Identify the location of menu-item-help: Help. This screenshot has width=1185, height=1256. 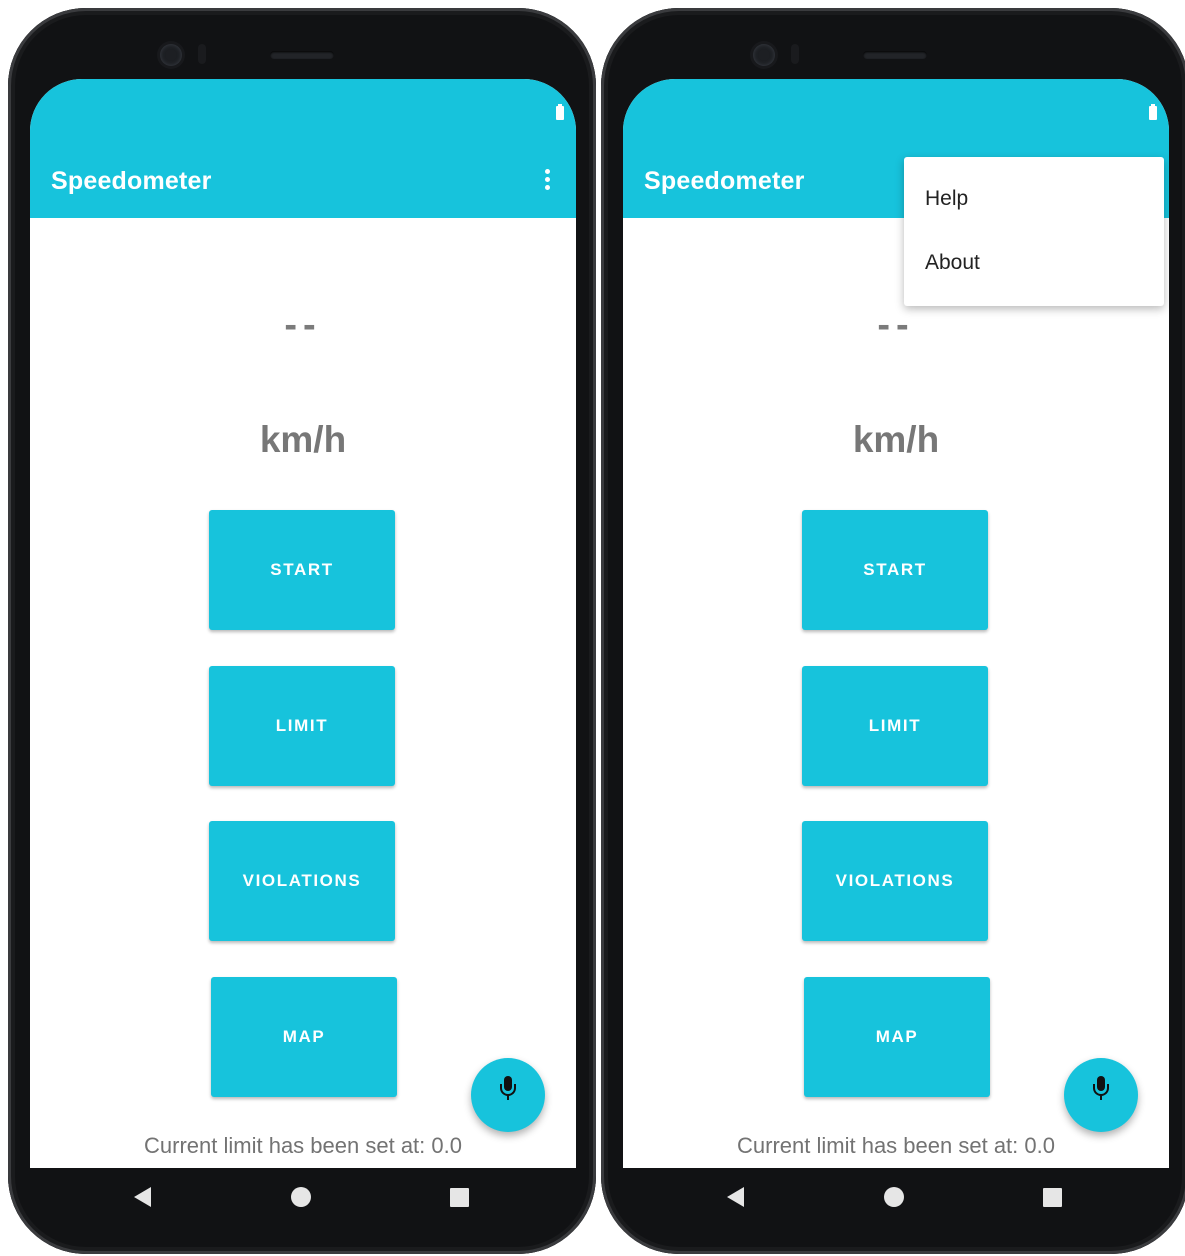
(946, 199).